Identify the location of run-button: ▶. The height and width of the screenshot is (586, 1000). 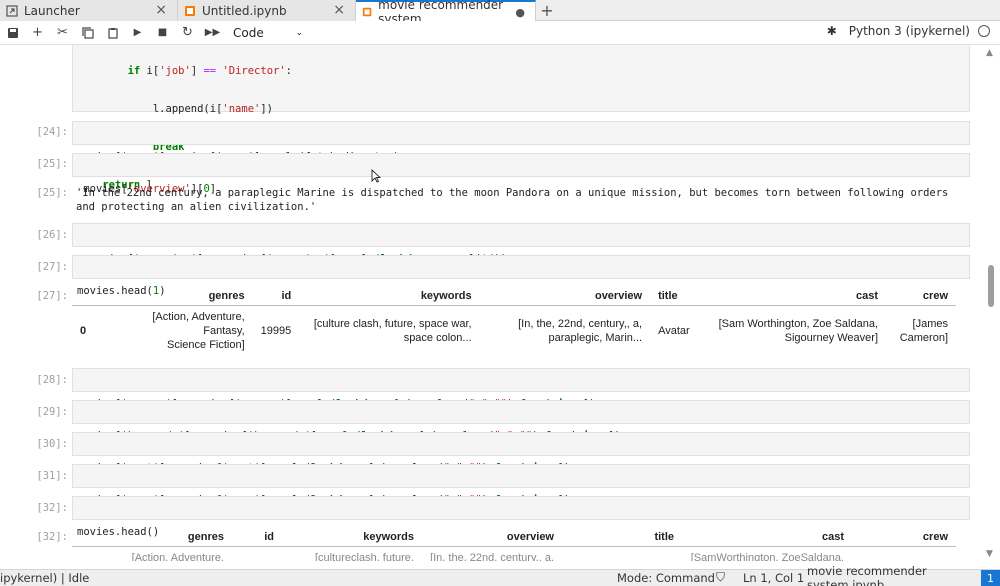
(137, 33).